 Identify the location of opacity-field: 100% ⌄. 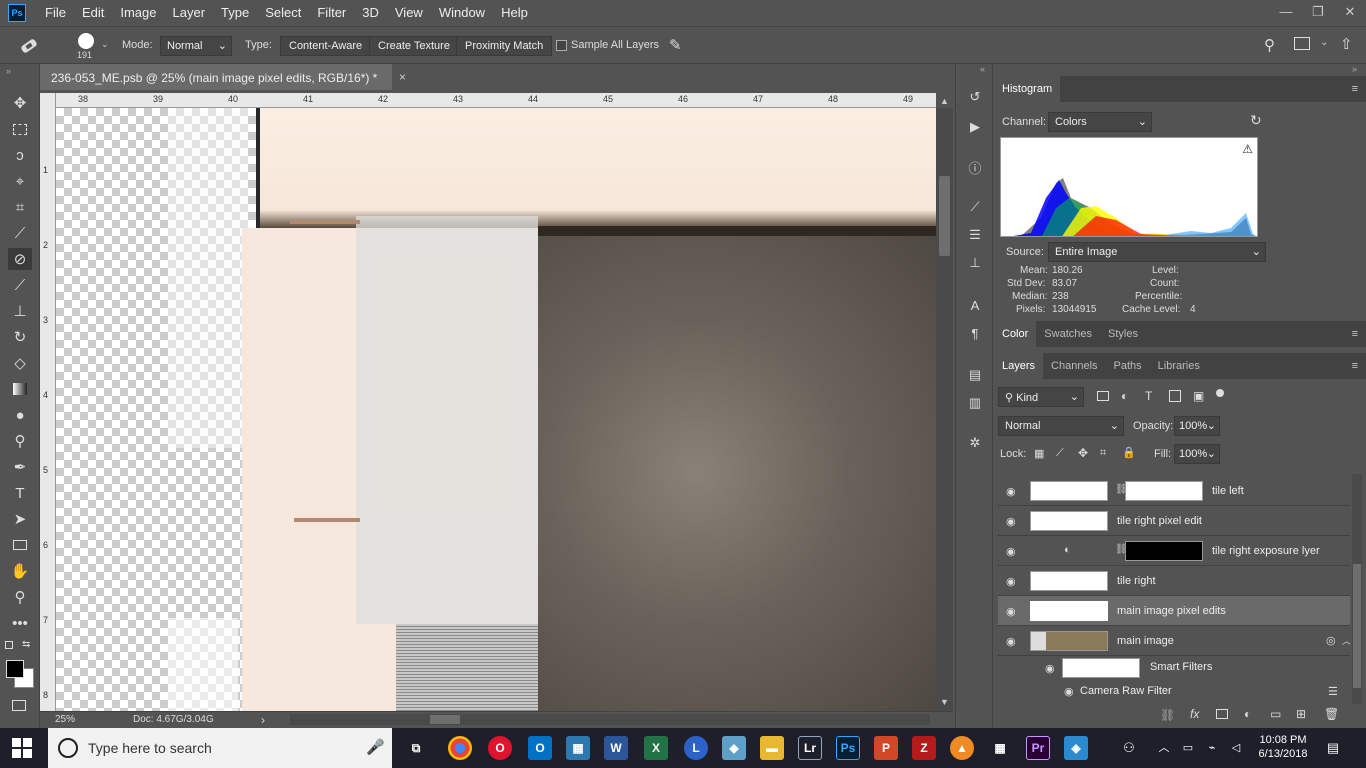
(1197, 426).